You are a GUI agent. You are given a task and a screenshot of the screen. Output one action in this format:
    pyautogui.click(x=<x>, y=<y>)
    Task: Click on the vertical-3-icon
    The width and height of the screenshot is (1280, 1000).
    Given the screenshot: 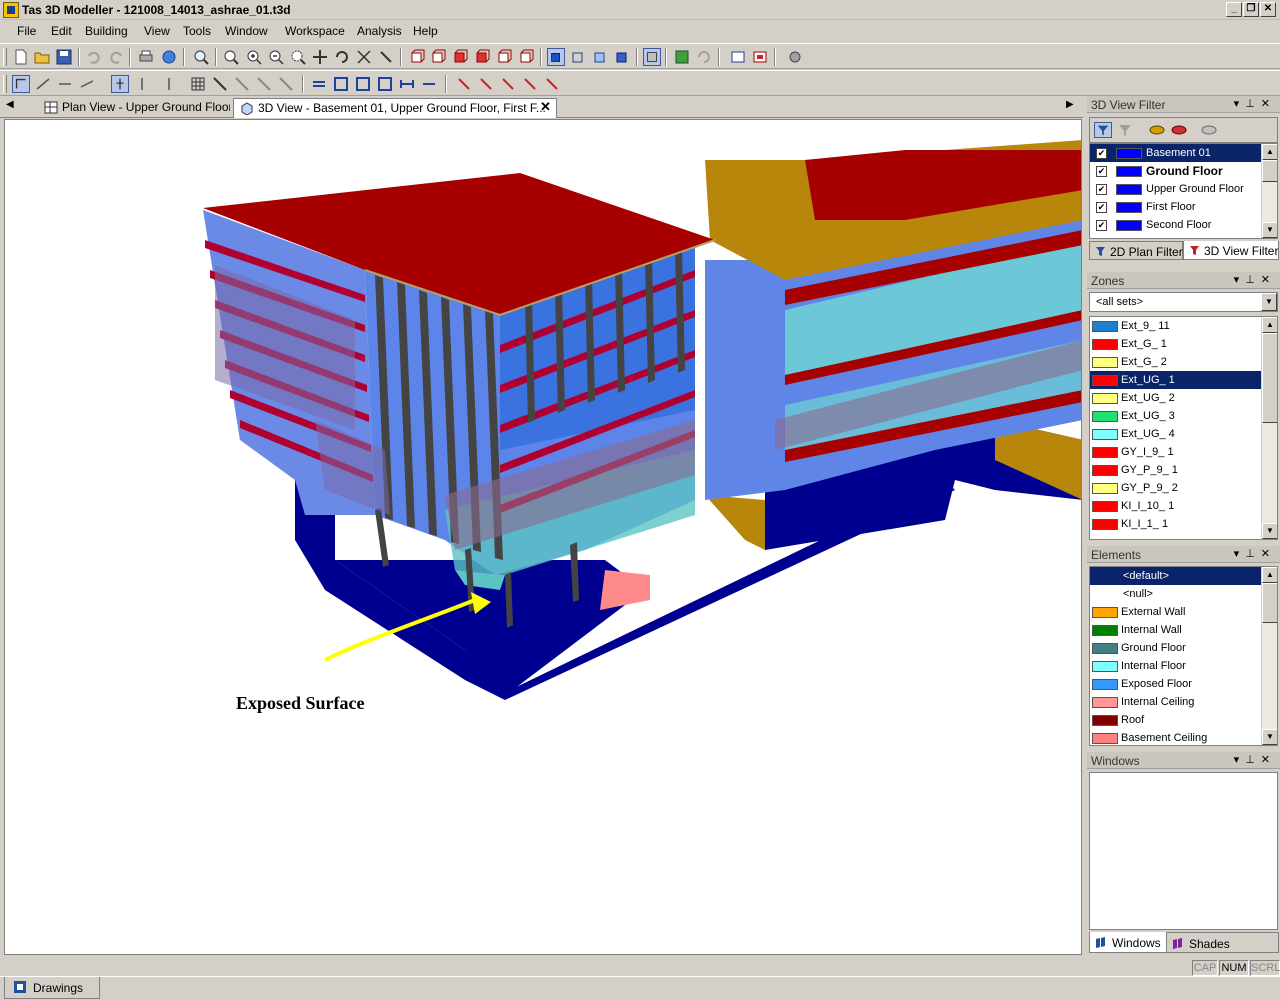 What is the action you would take?
    pyautogui.click(x=169, y=84)
    